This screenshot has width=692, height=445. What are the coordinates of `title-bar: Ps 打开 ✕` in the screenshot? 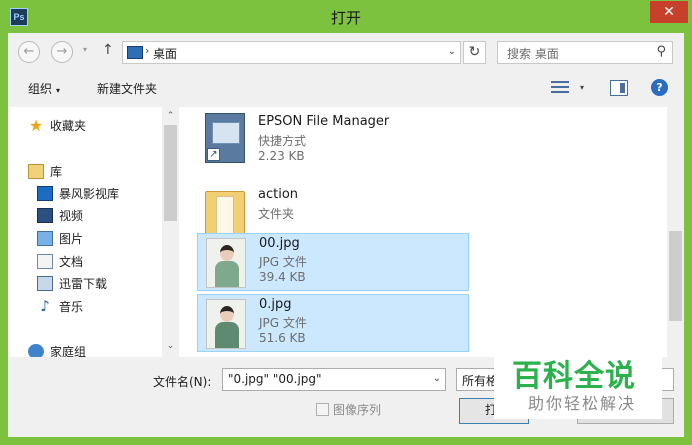 It's located at (346, 16).